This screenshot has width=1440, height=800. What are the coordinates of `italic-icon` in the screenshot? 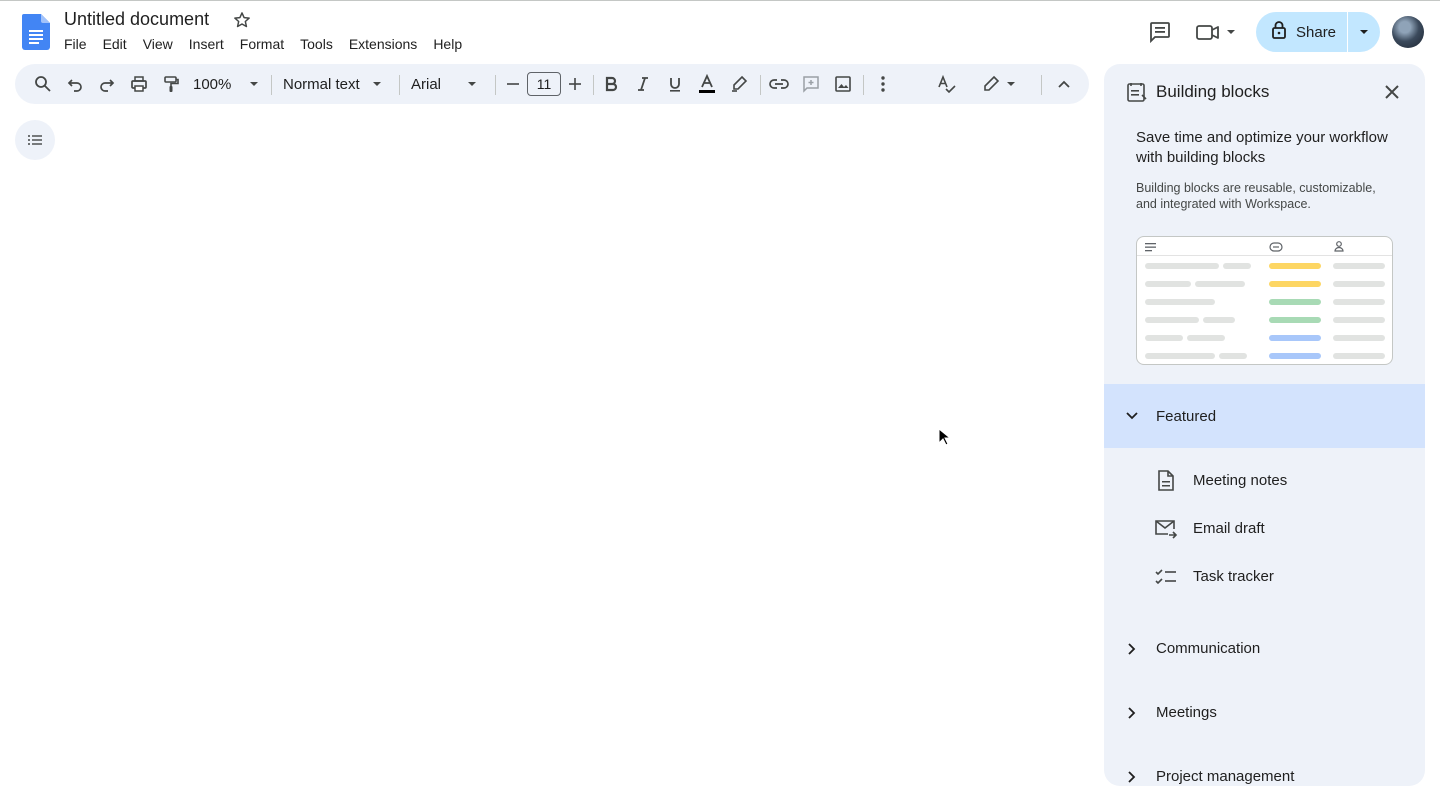 It's located at (643, 84).